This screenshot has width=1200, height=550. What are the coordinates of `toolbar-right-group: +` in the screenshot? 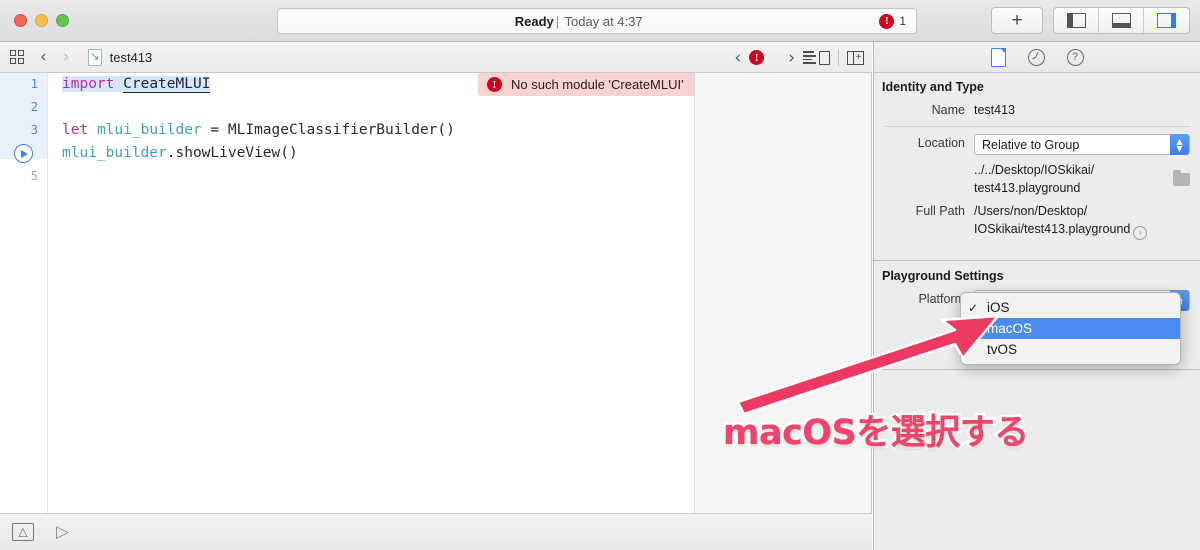 It's located at (1090, 20).